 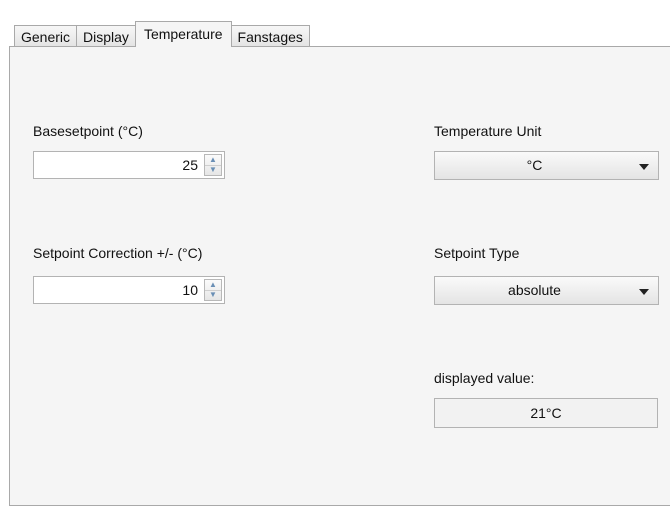 What do you see at coordinates (183, 34) in the screenshot?
I see `tab-temperature: Temperature` at bounding box center [183, 34].